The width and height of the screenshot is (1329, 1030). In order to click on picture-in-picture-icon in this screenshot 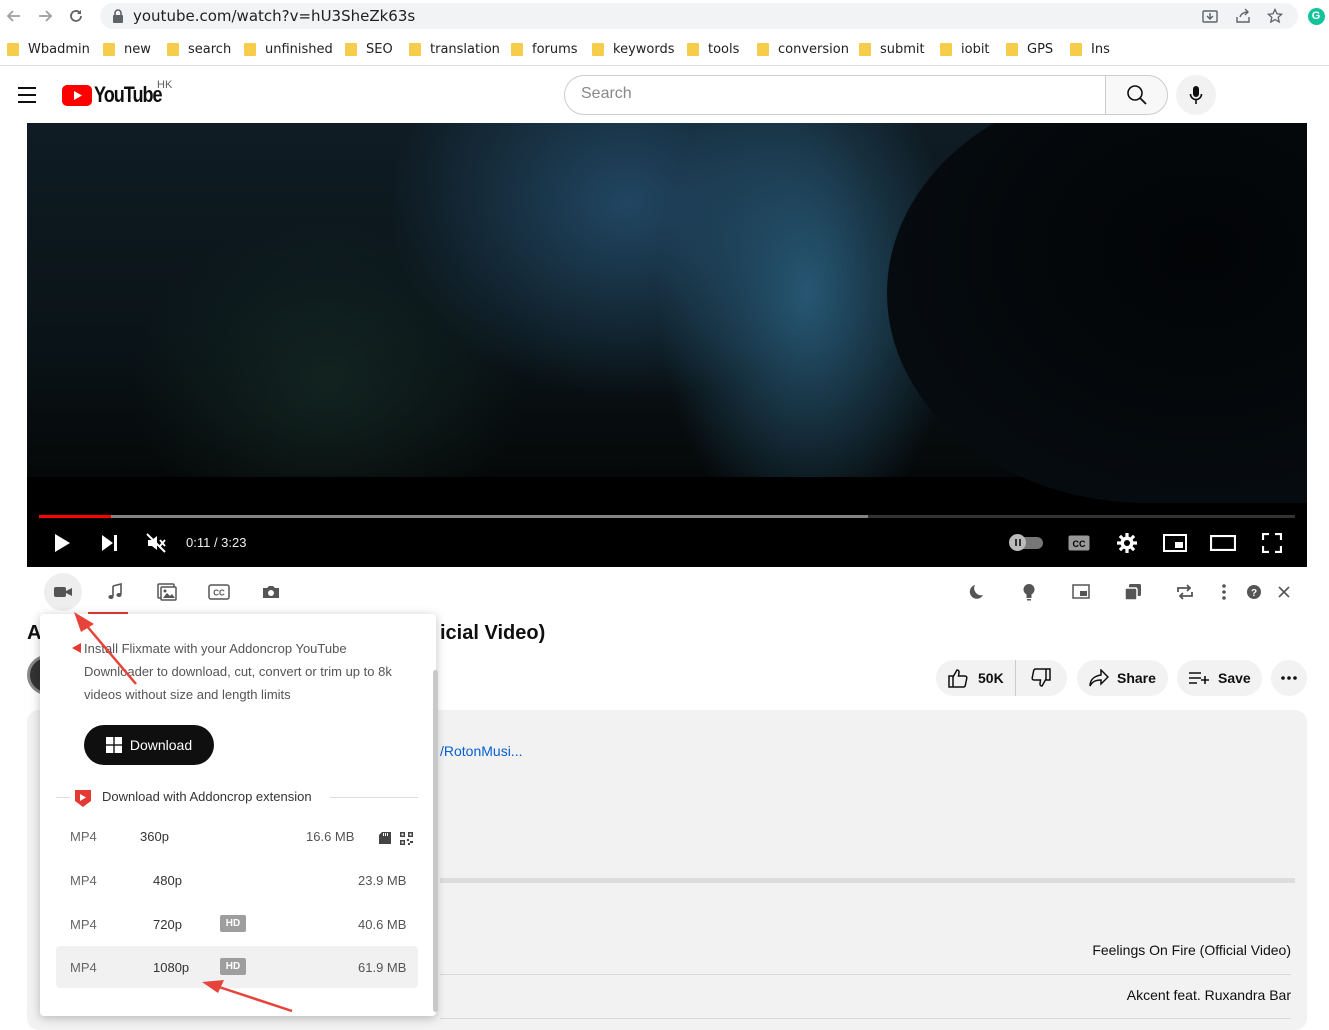, I will do `click(1081, 592)`.